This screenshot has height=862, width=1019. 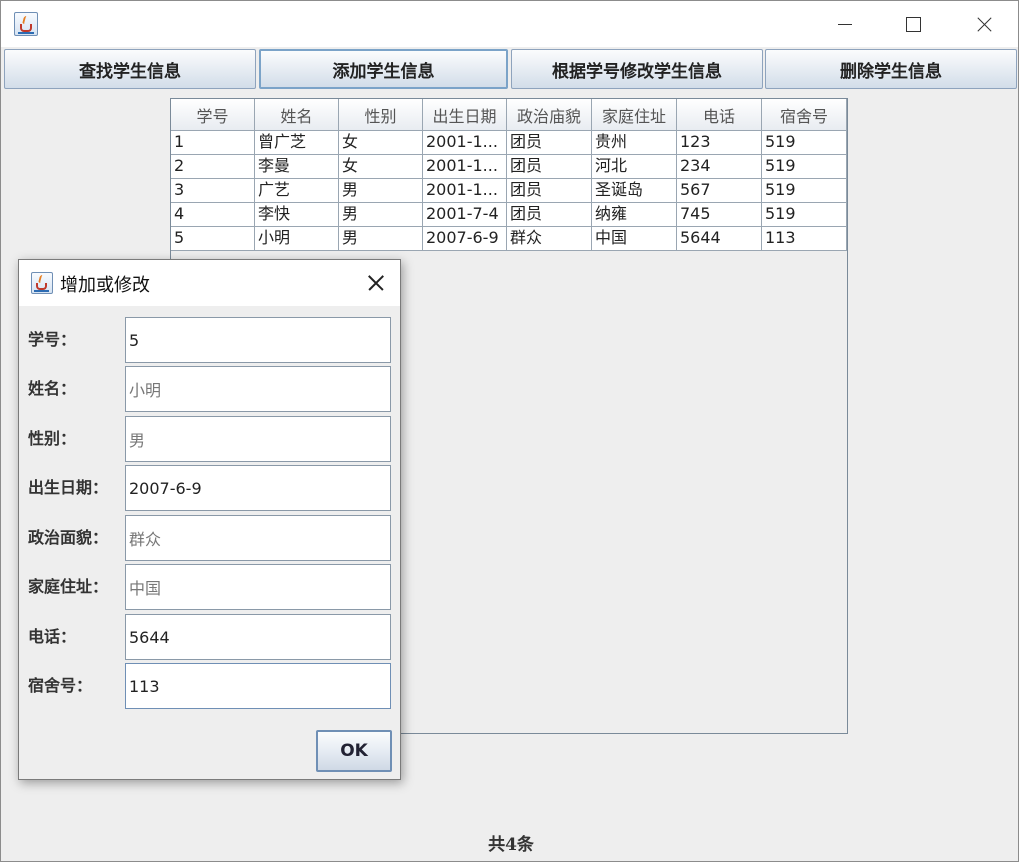 I want to click on table-row: 4 李快 男 2001-7-4 团员 纳雍 745 519, so click(x=509, y=215).